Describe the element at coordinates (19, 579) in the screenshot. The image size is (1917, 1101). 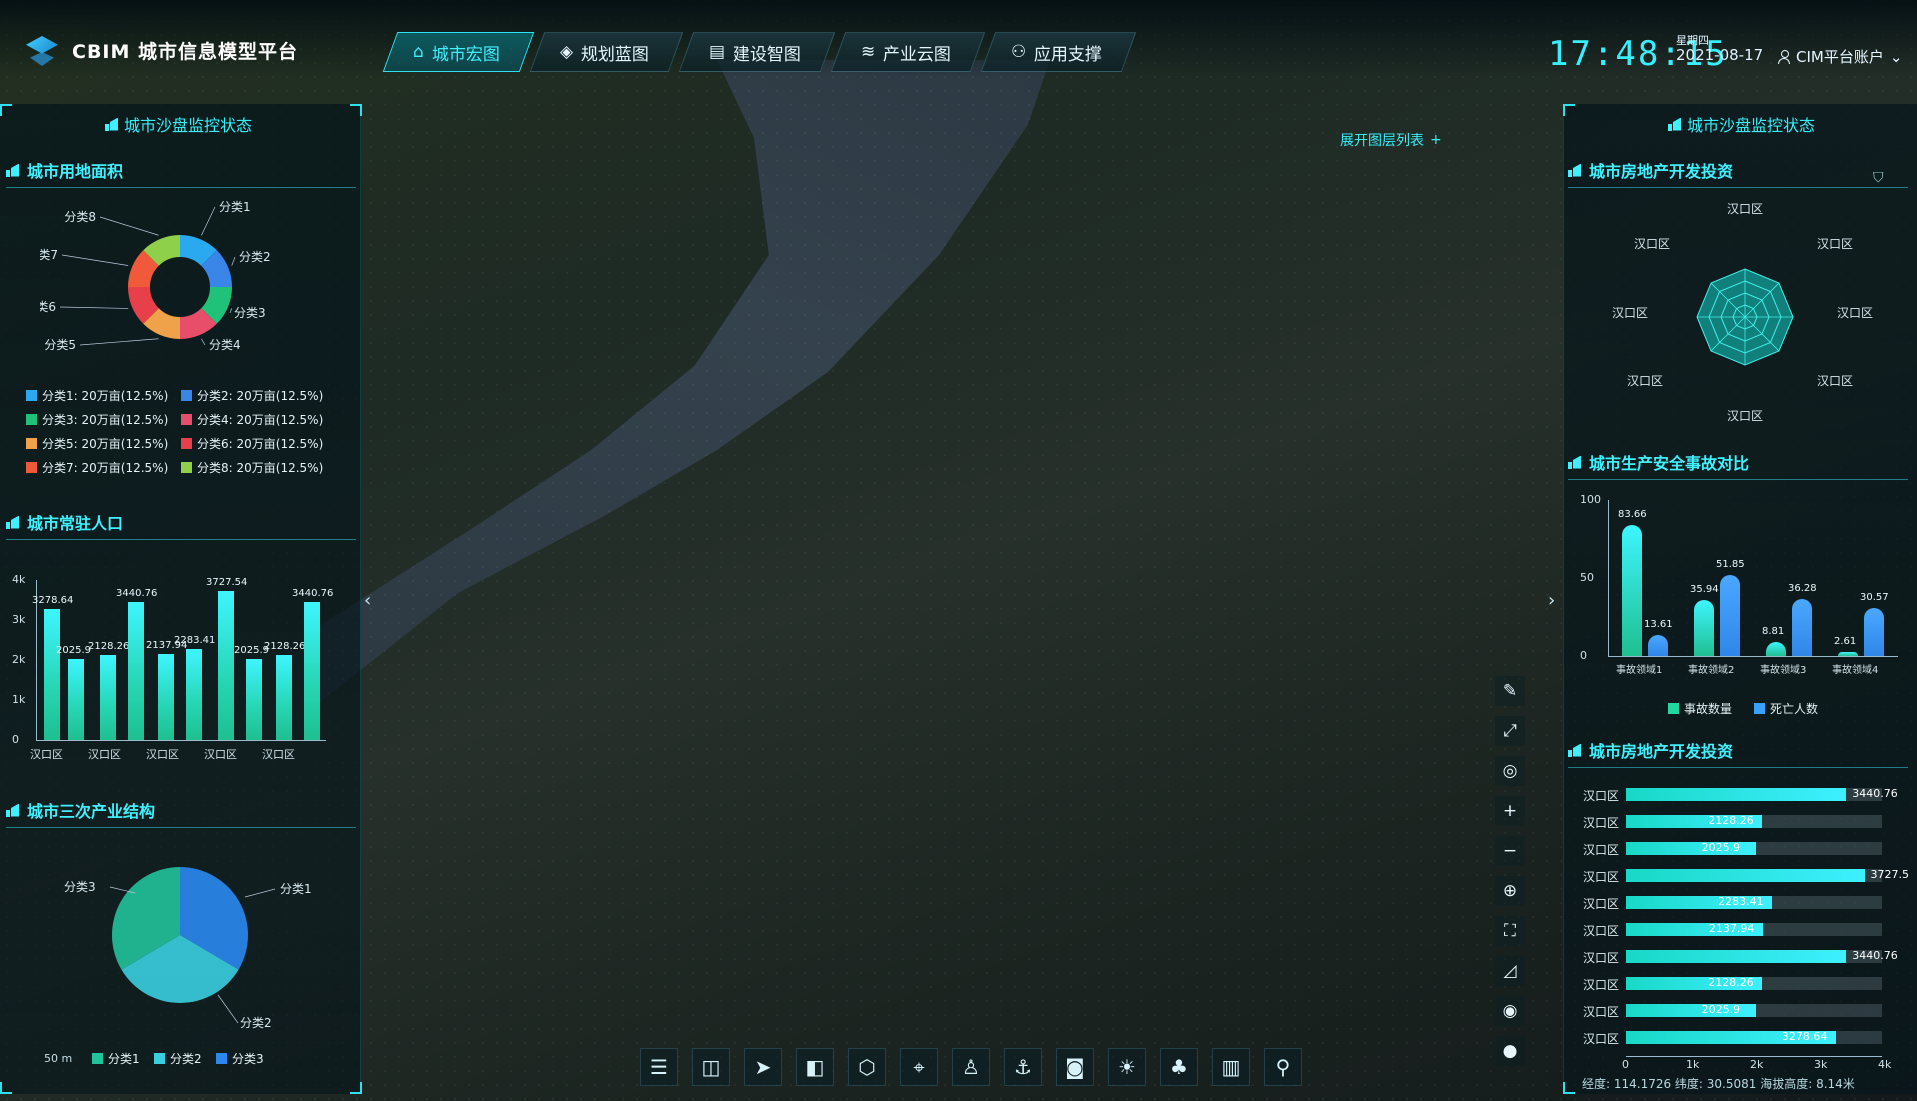
I see `y-tick-label: 4k` at that location.